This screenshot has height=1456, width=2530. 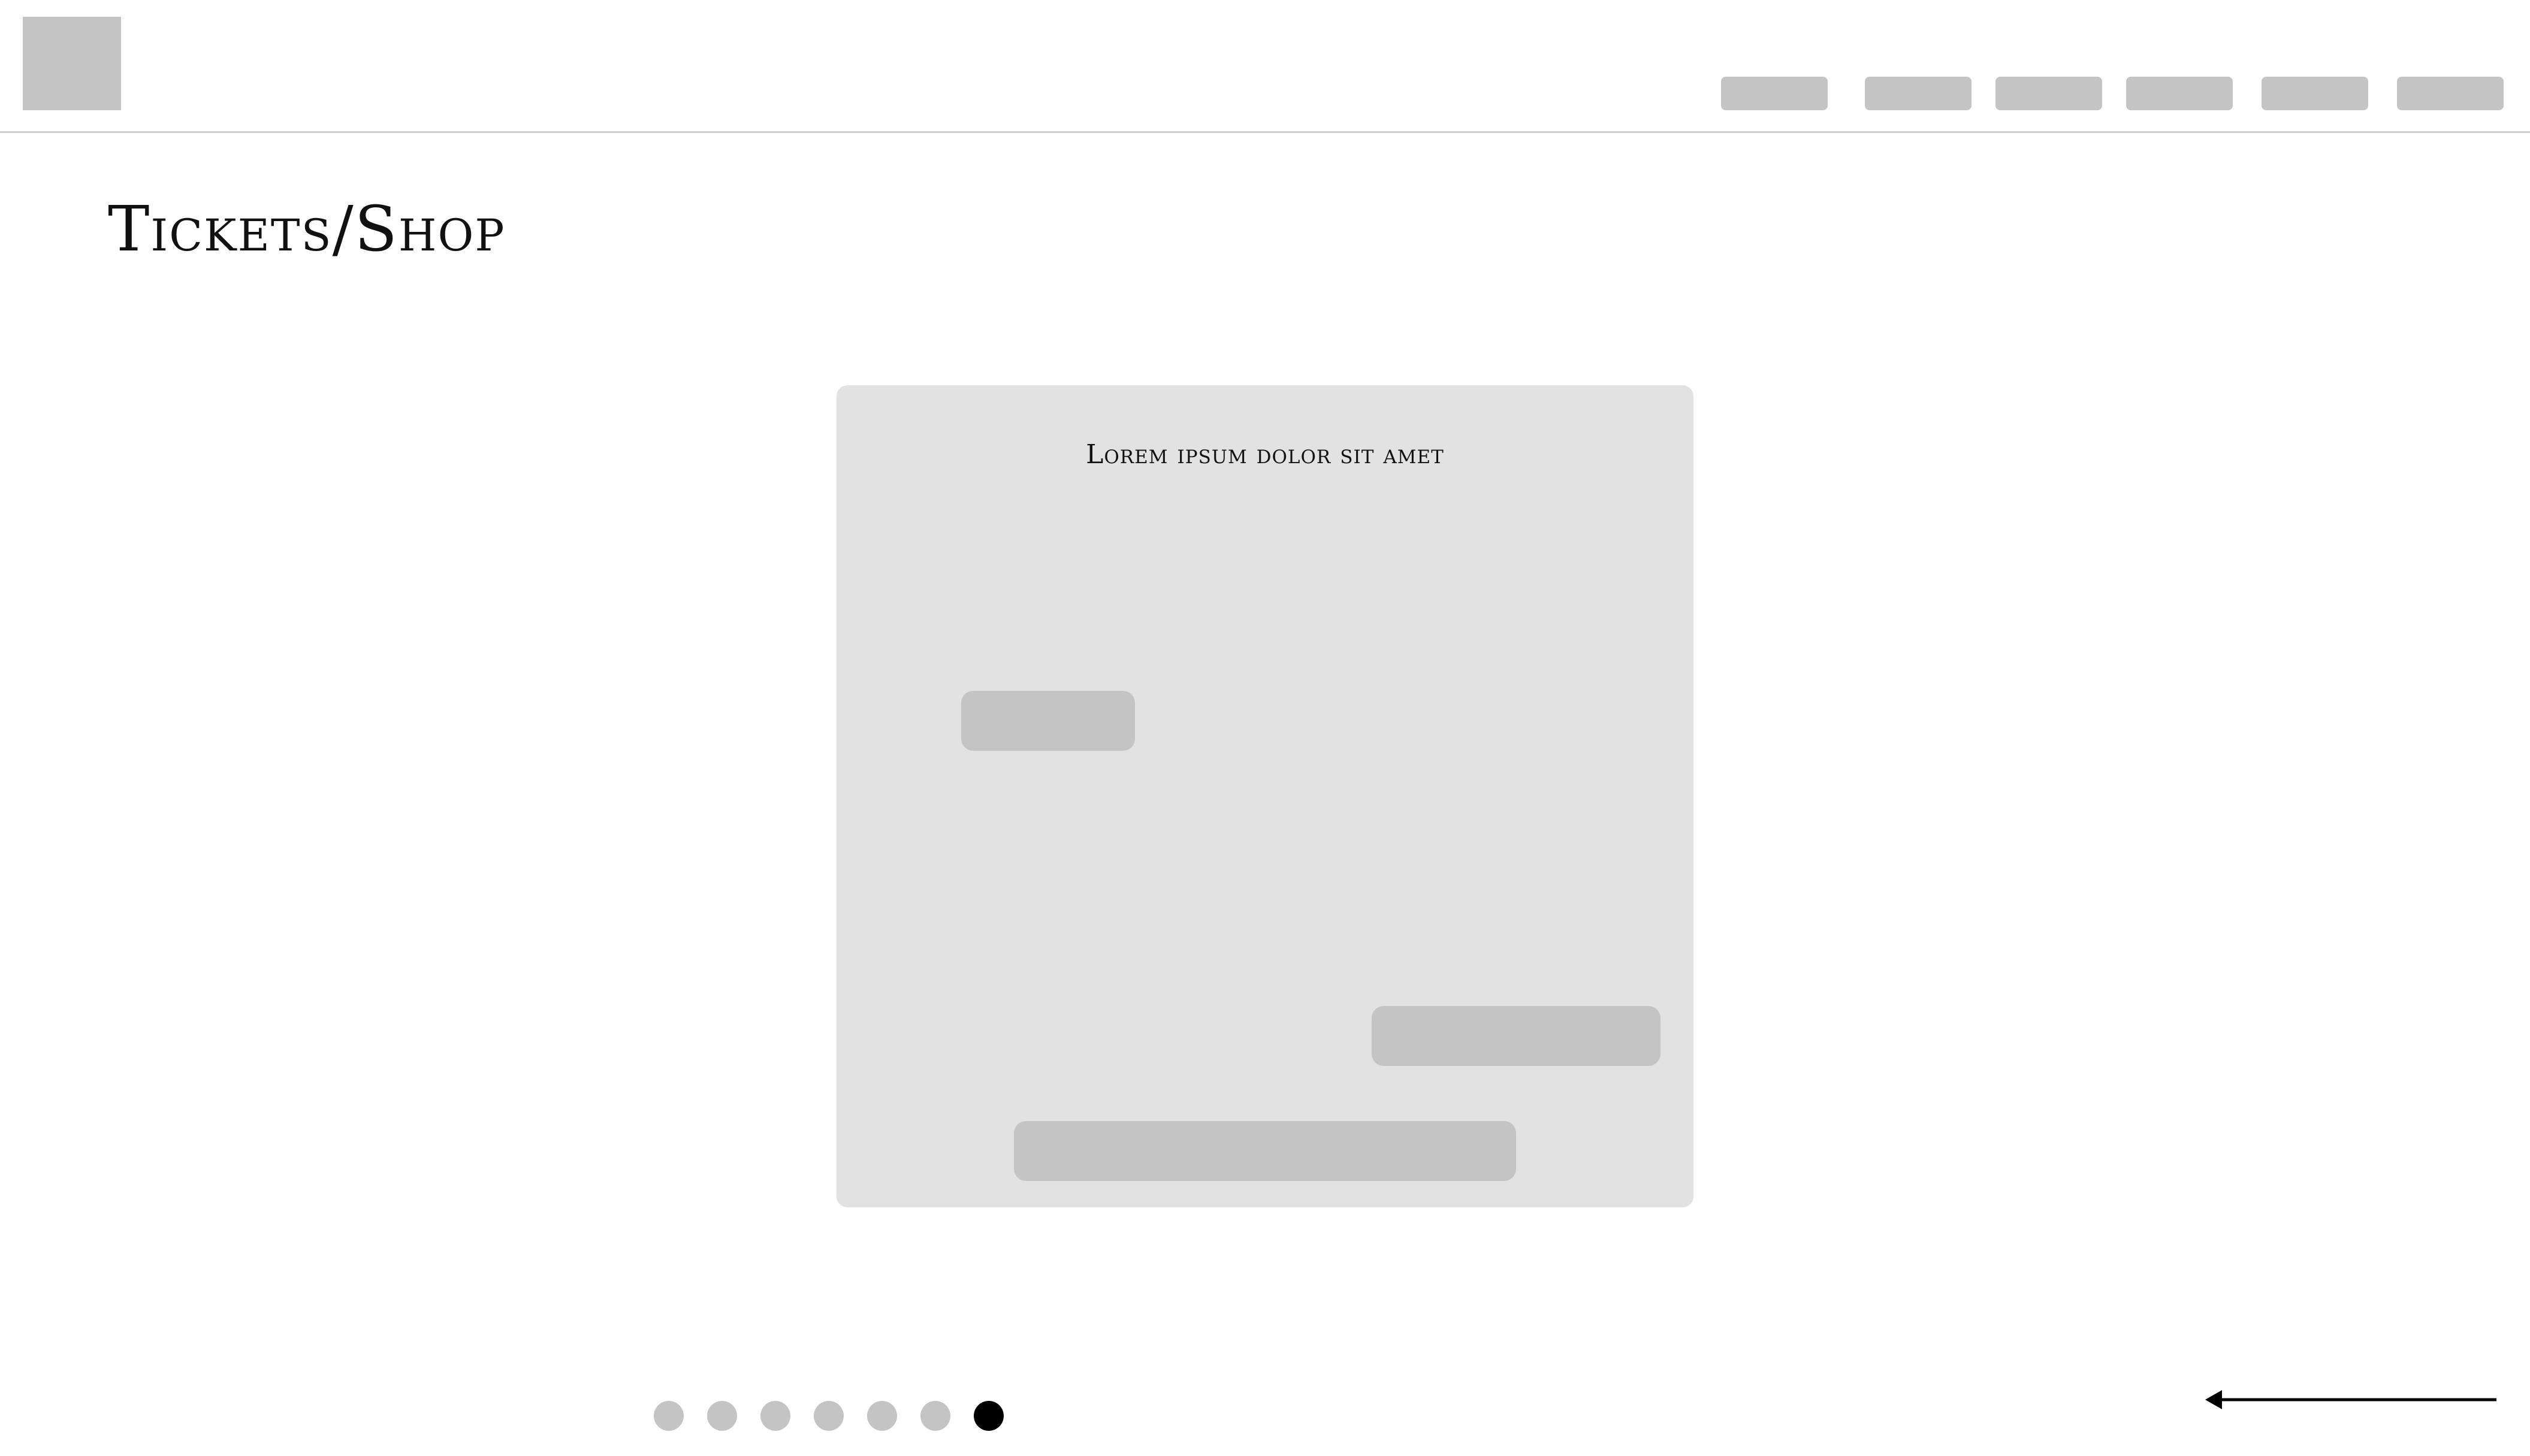 I want to click on header, so click(x=1265, y=67).